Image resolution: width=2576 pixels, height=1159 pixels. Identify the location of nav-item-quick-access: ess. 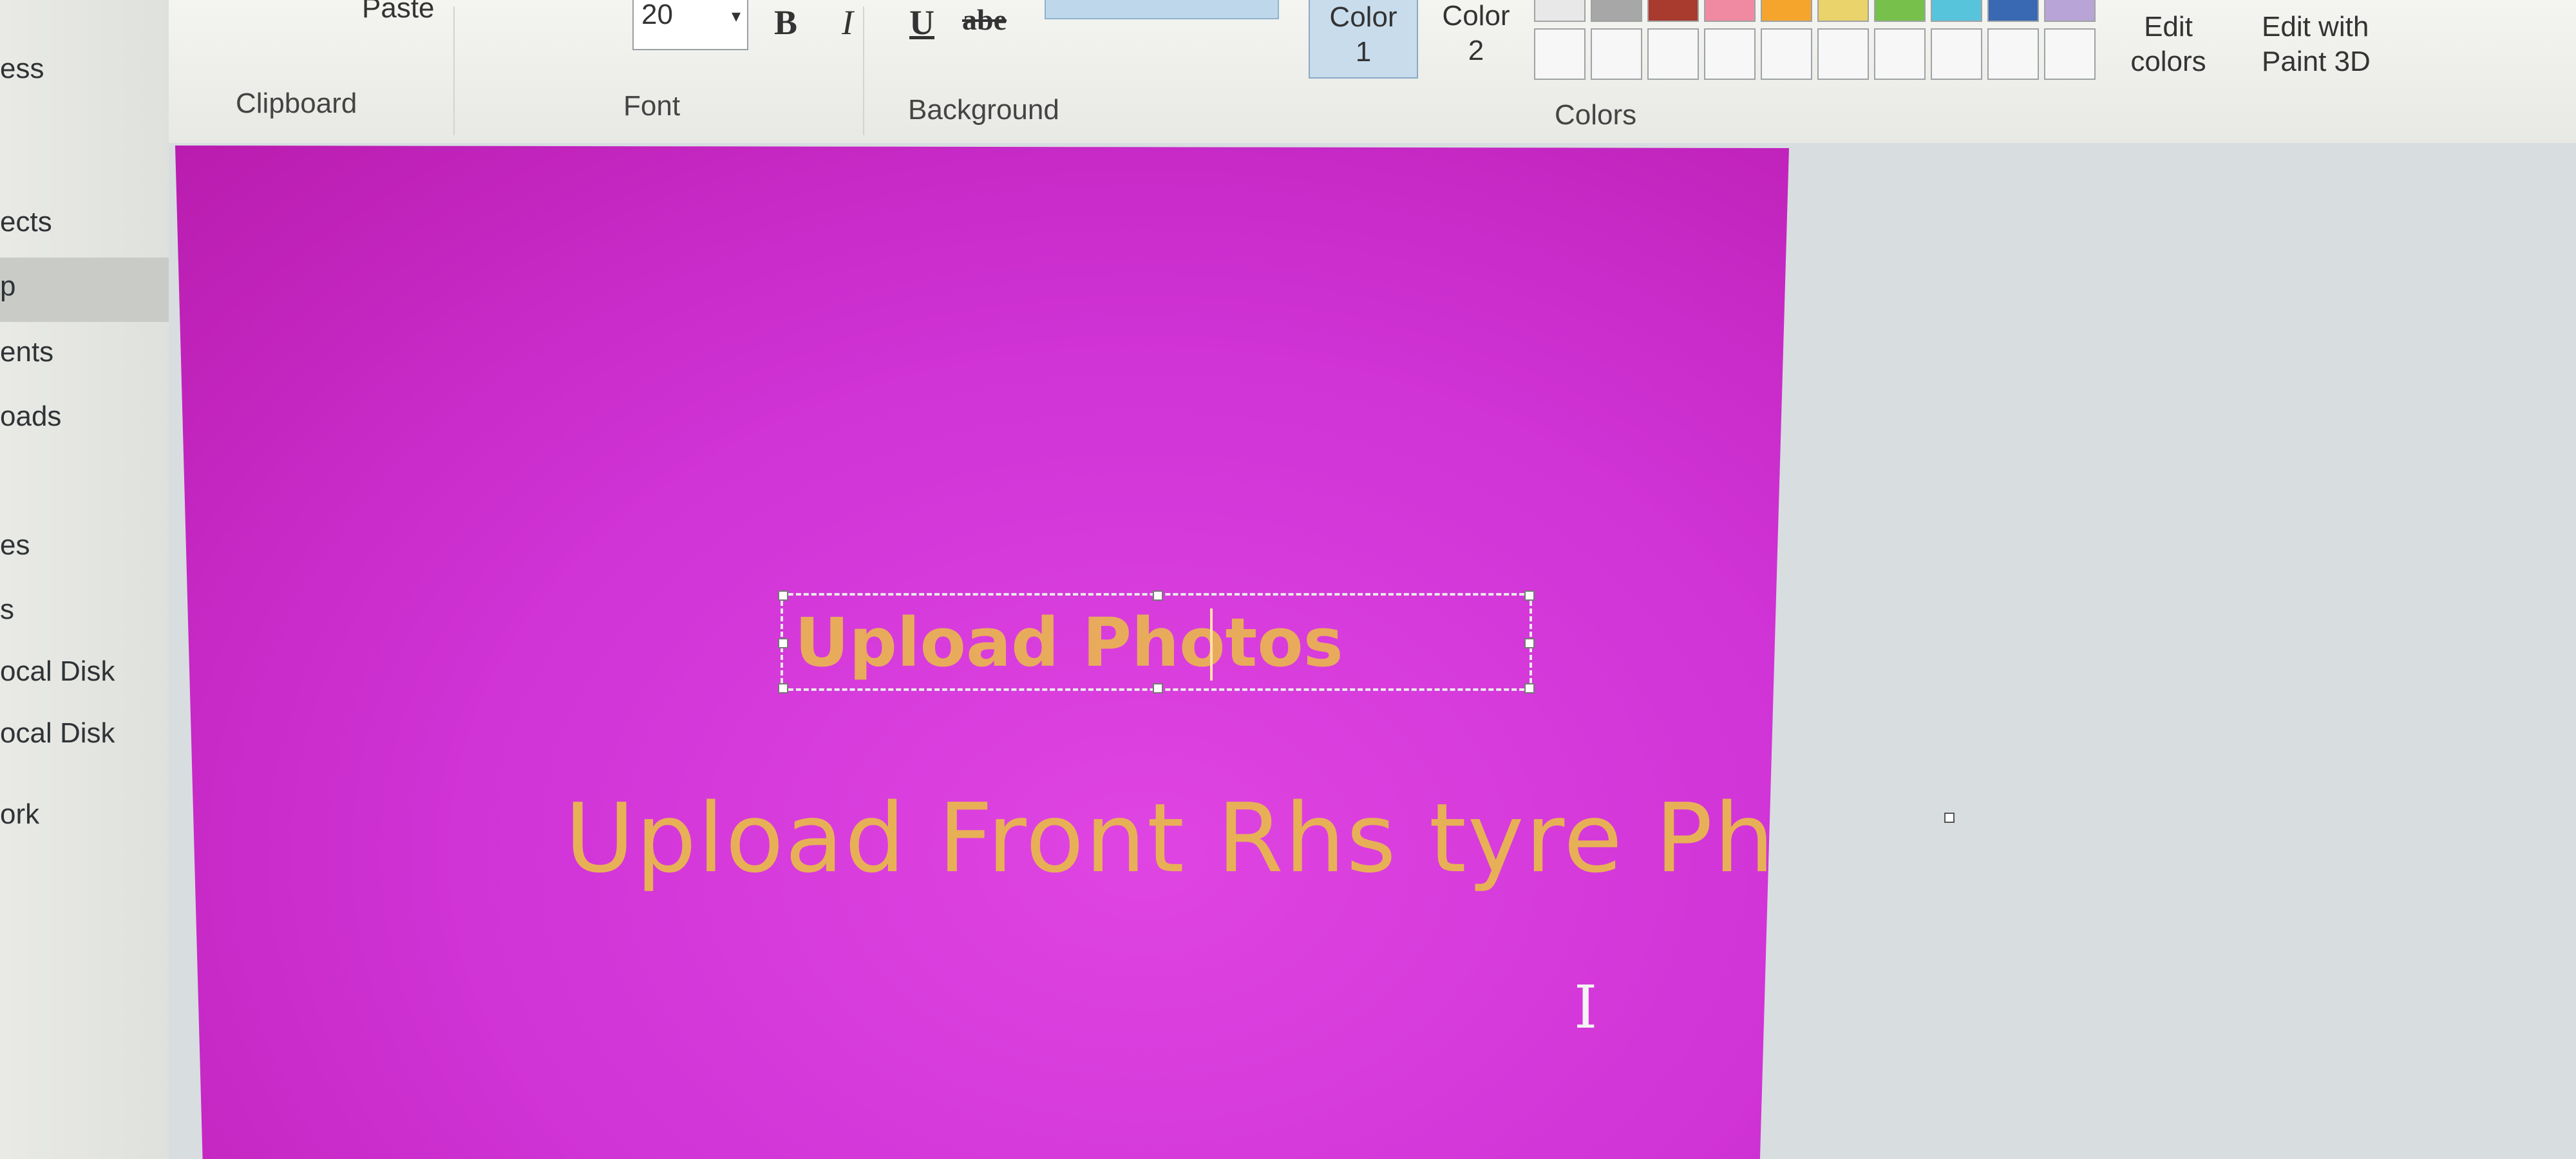
(22, 69).